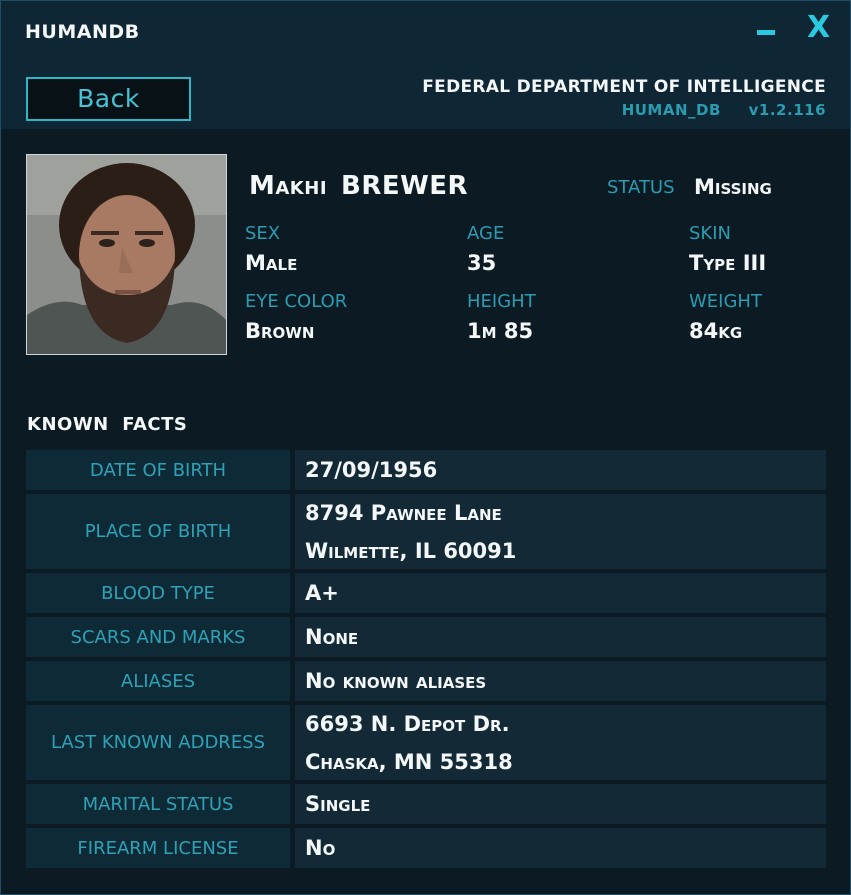 The height and width of the screenshot is (895, 851). Describe the element at coordinates (338, 804) in the screenshot. I see `fact-line: Single` at that location.